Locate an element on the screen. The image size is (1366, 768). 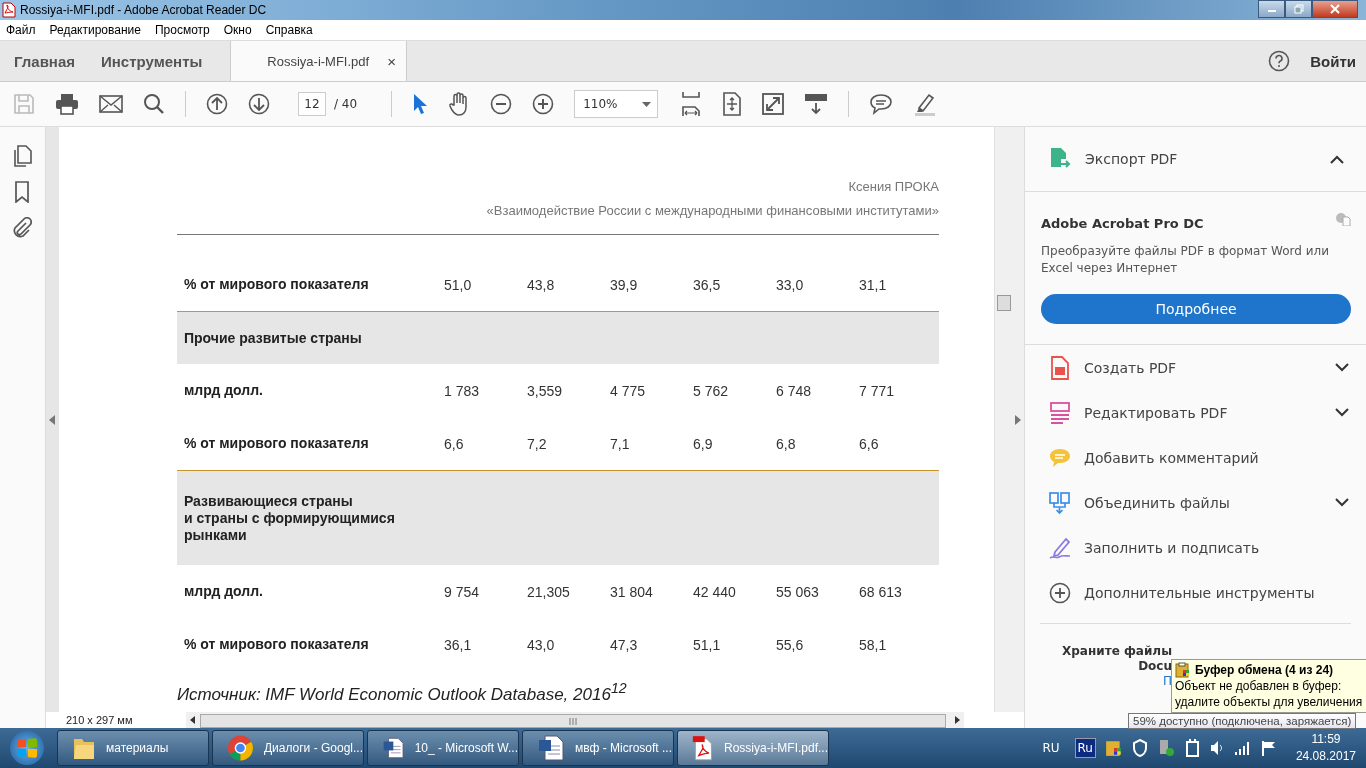
flag-icon is located at coordinates (1268, 748).